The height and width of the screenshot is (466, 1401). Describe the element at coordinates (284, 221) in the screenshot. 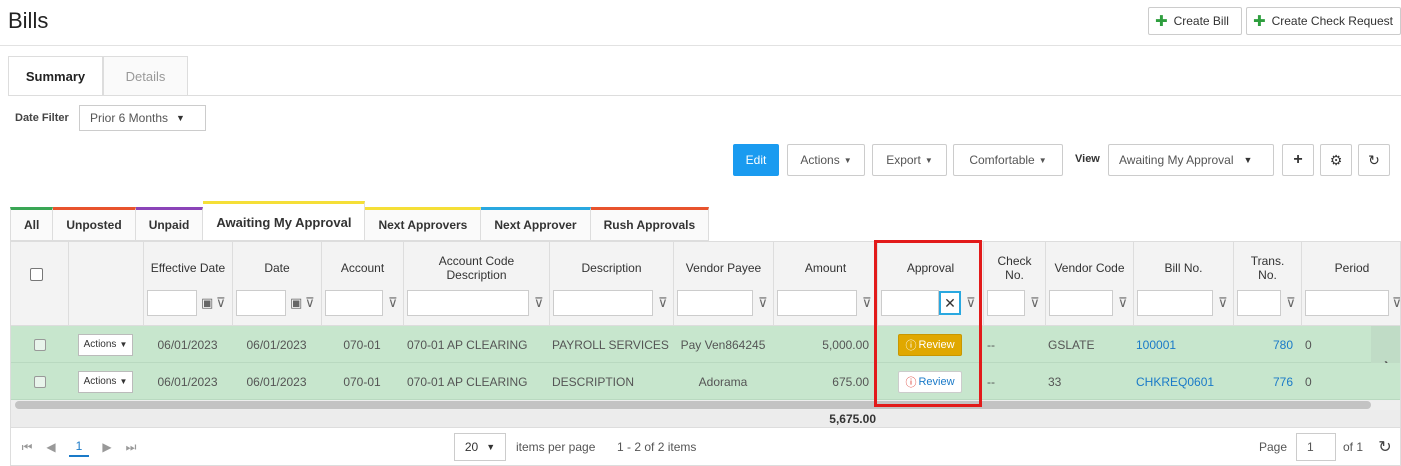

I see `subtab-awaiting-my-approval: Awaiting My Approval` at that location.